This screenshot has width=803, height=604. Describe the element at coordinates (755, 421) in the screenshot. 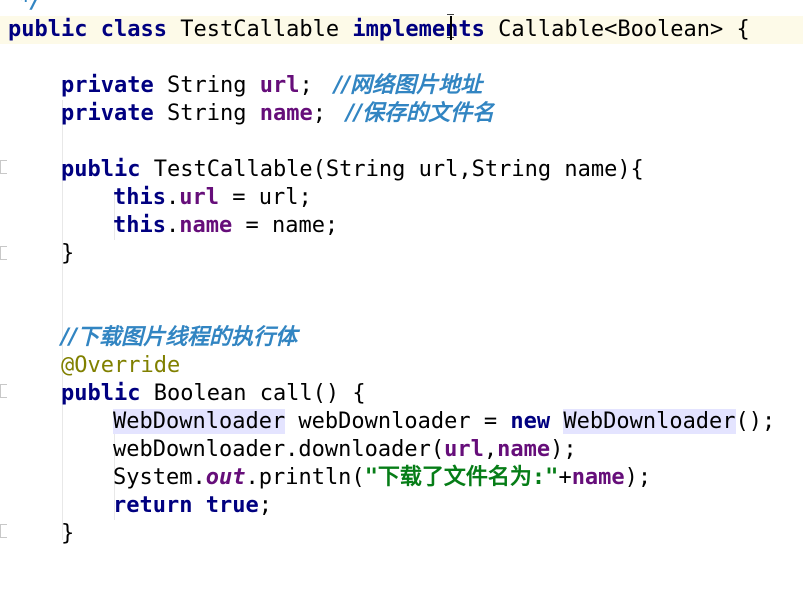

I see `call-end: ();` at that location.